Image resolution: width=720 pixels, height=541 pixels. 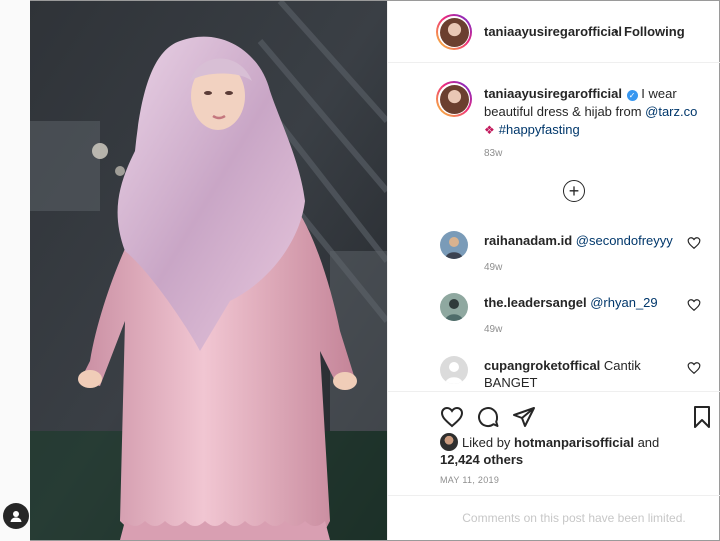 I want to click on load-more-comments-button: +, so click(x=574, y=191).